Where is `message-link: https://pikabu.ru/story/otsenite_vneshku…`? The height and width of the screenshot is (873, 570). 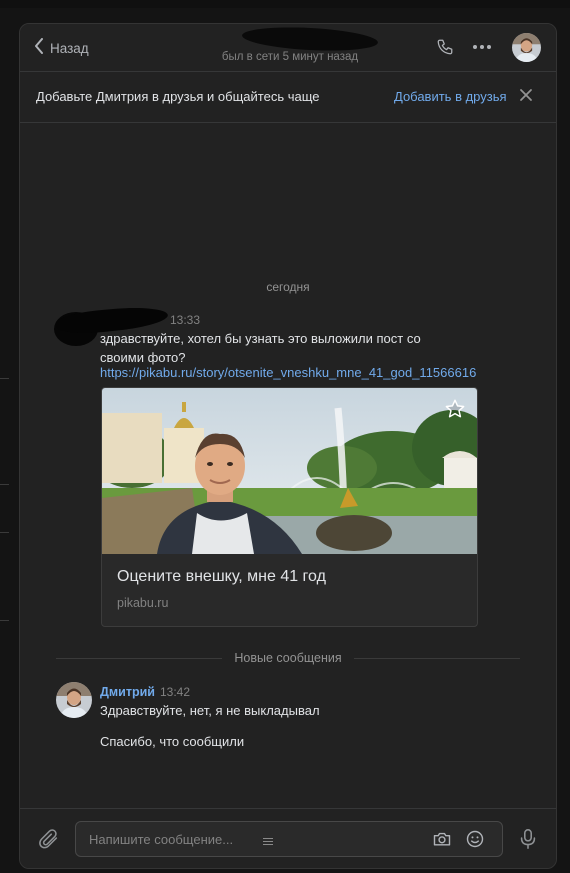 message-link: https://pikabu.ru/story/otsenite_vneshku… is located at coordinates (288, 372).